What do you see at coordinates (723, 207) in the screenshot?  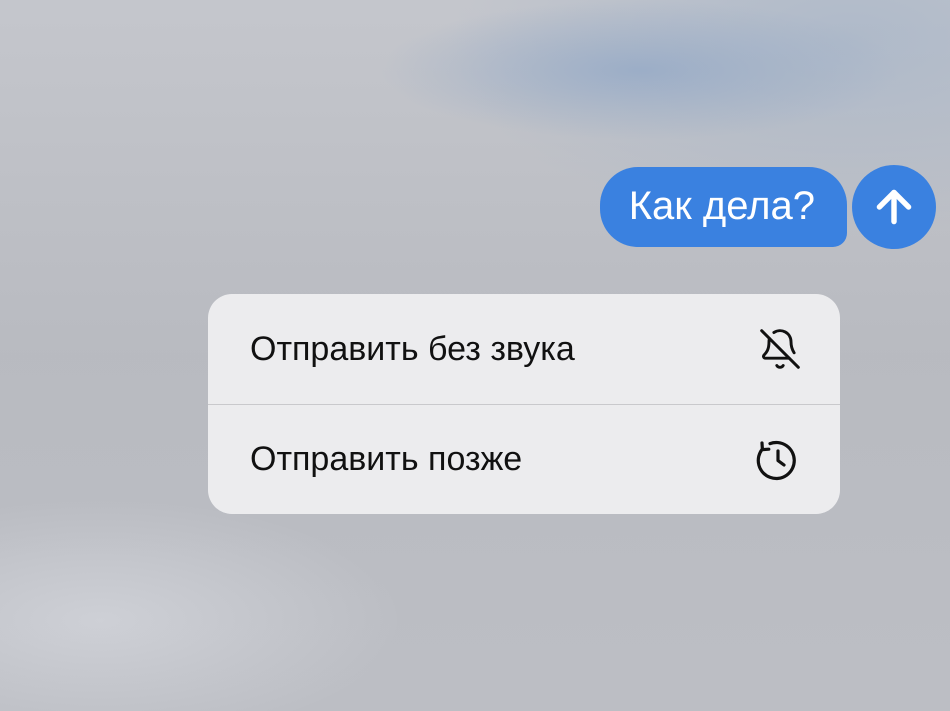 I see `message-bubble: Как дела?` at bounding box center [723, 207].